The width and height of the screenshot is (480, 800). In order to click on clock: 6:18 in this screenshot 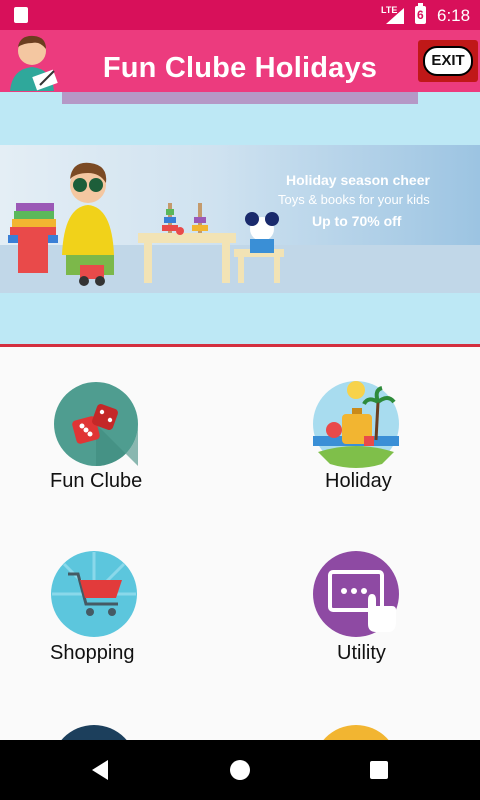, I will do `click(454, 15)`.